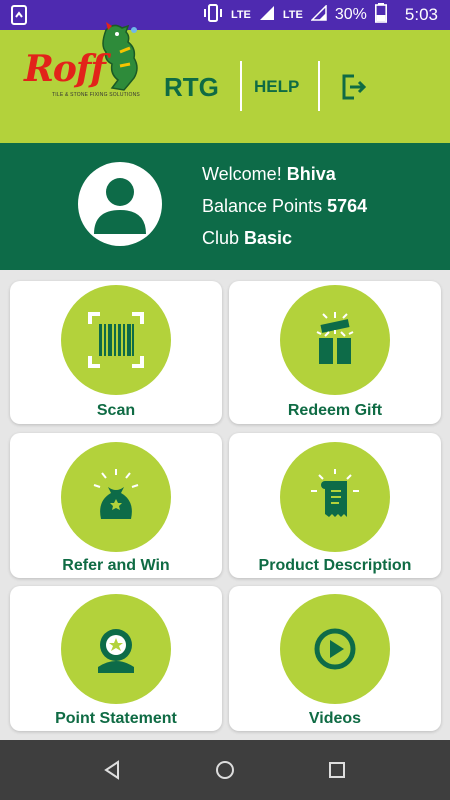 The width and height of the screenshot is (450, 800). What do you see at coordinates (113, 770) in the screenshot?
I see `back-icon` at bounding box center [113, 770].